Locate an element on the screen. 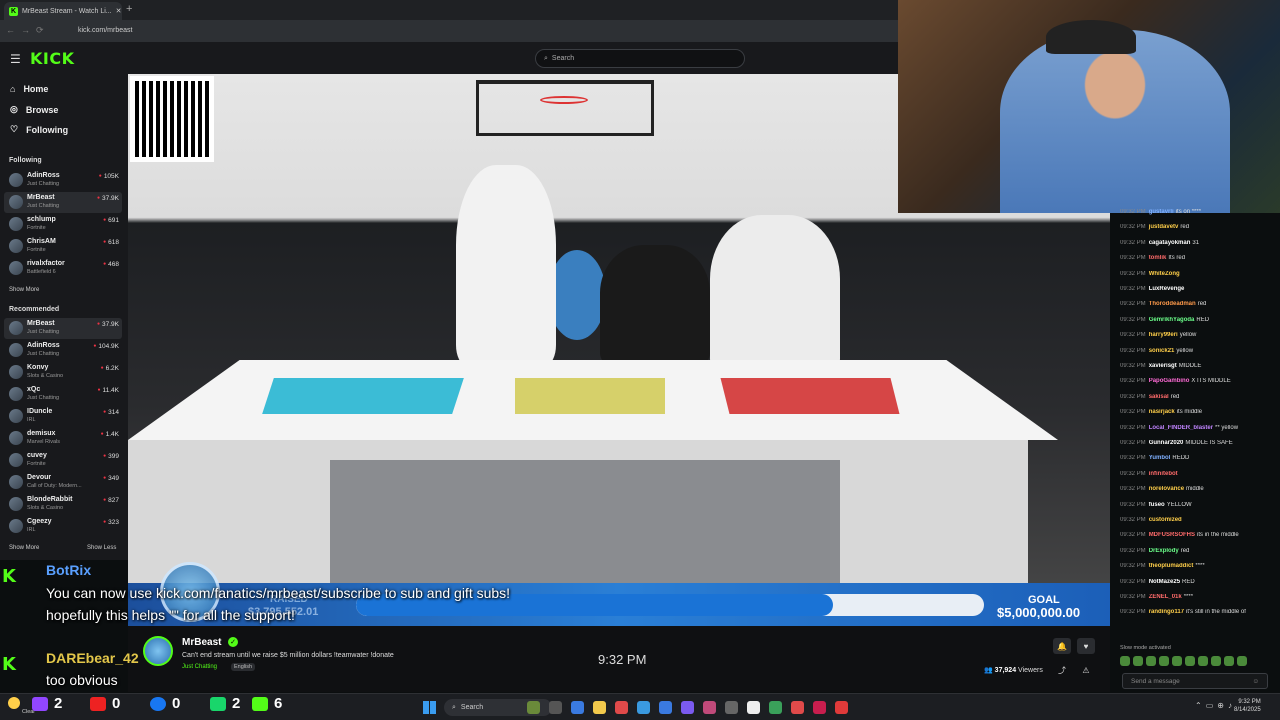 Image resolution: width=1280 pixels, height=720 pixels. chat-message: 09:32 PM NotMaze25 RED is located at coordinates (1195, 582).